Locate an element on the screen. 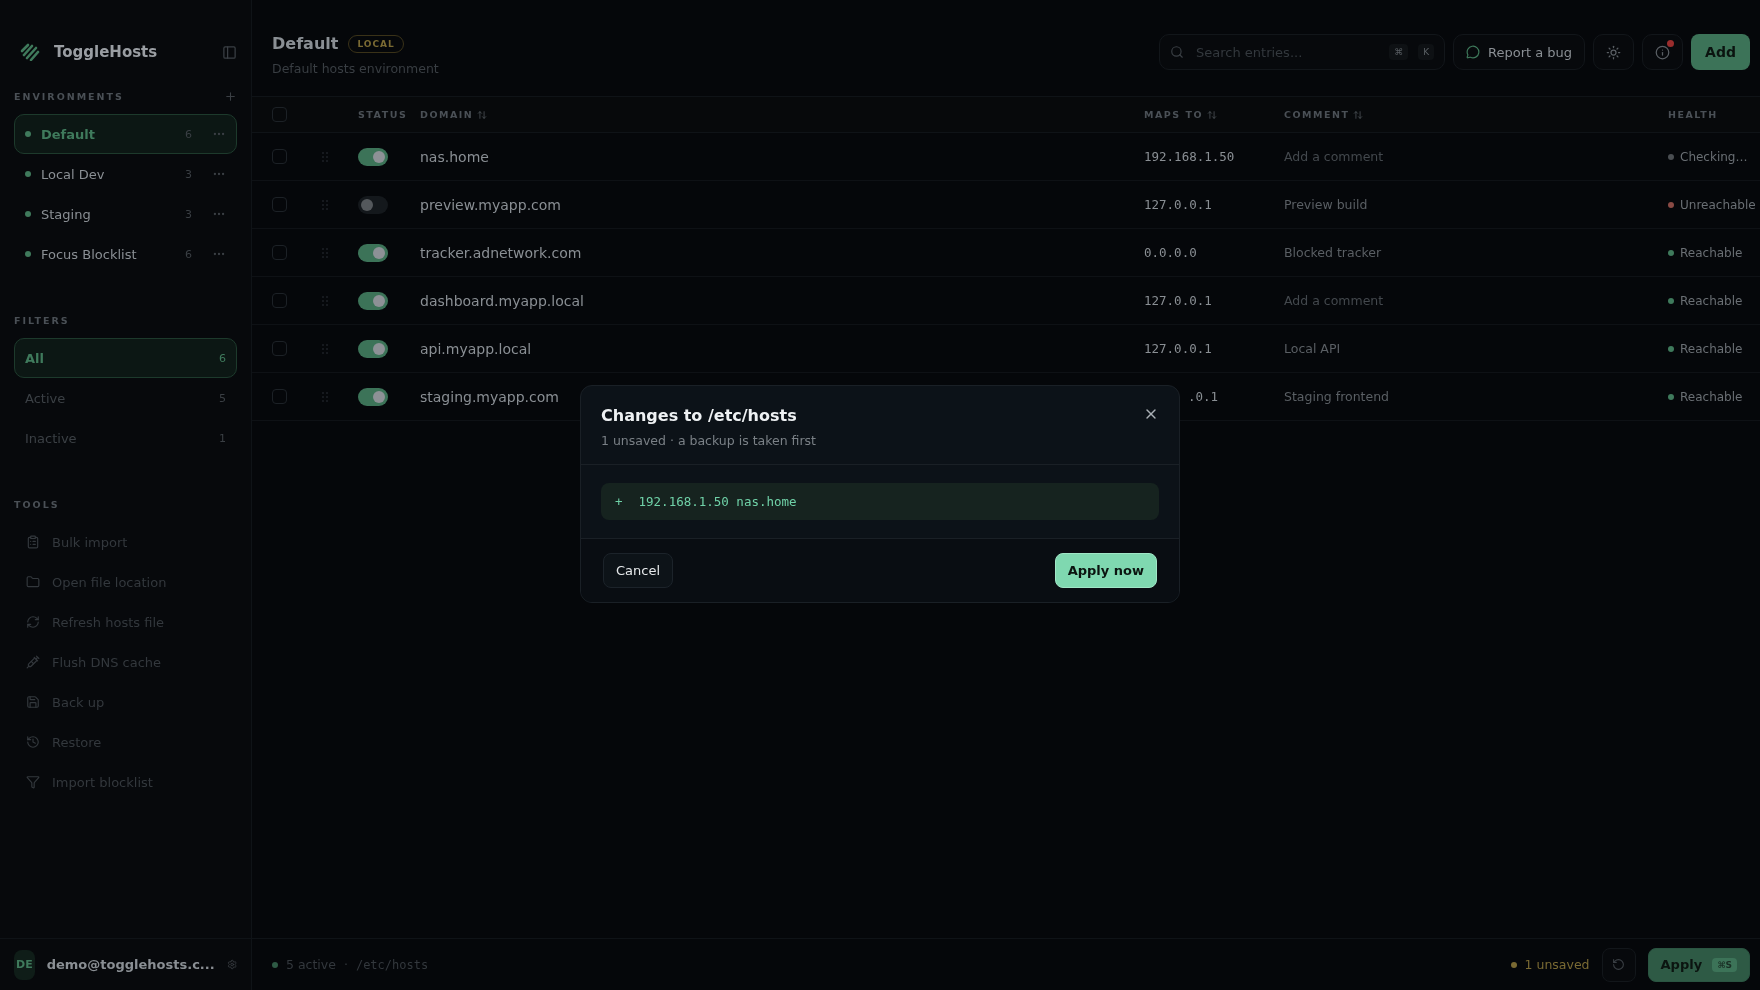  search-icon is located at coordinates (1177, 52).